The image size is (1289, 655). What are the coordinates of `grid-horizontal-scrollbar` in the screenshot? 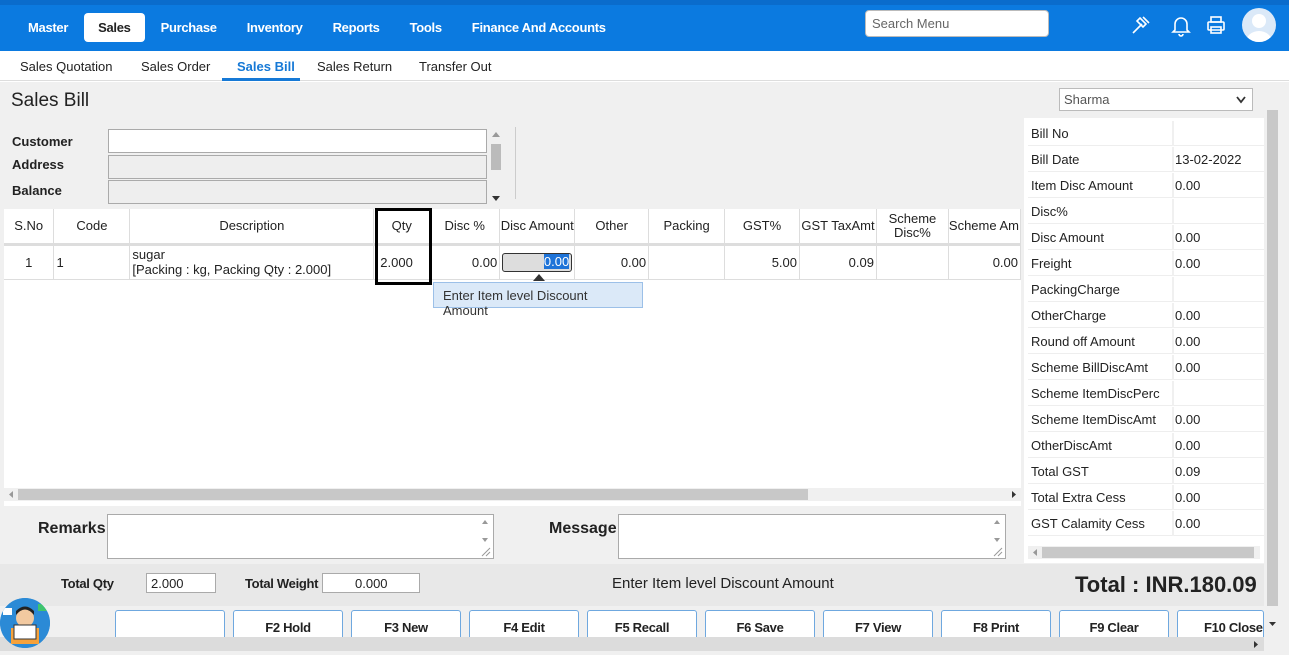 It's located at (512, 494).